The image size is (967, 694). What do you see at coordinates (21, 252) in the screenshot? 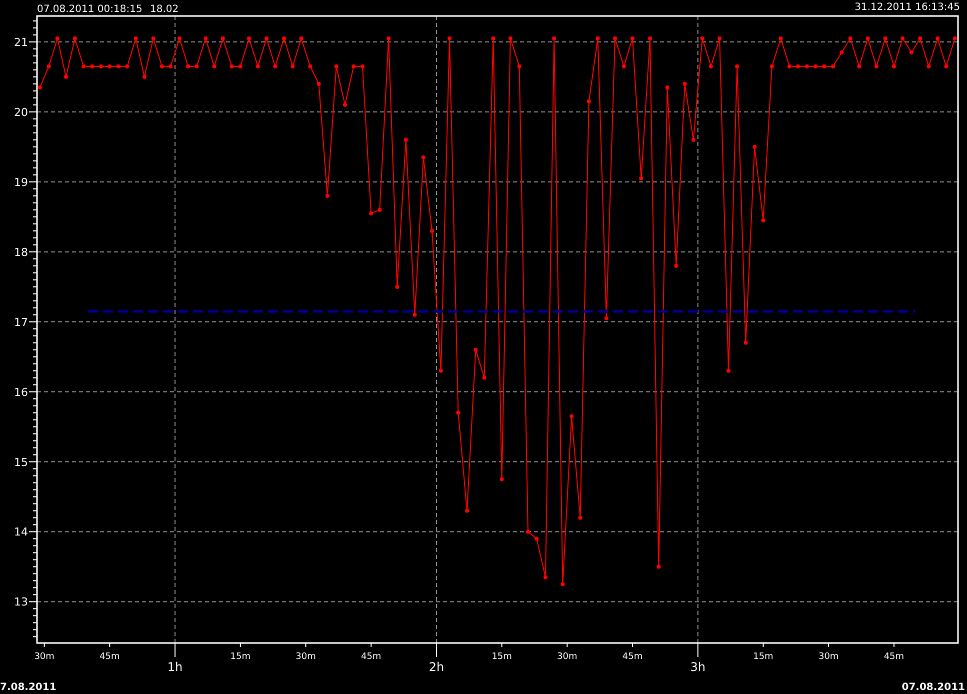
I see `y-tick-label: 18` at bounding box center [21, 252].